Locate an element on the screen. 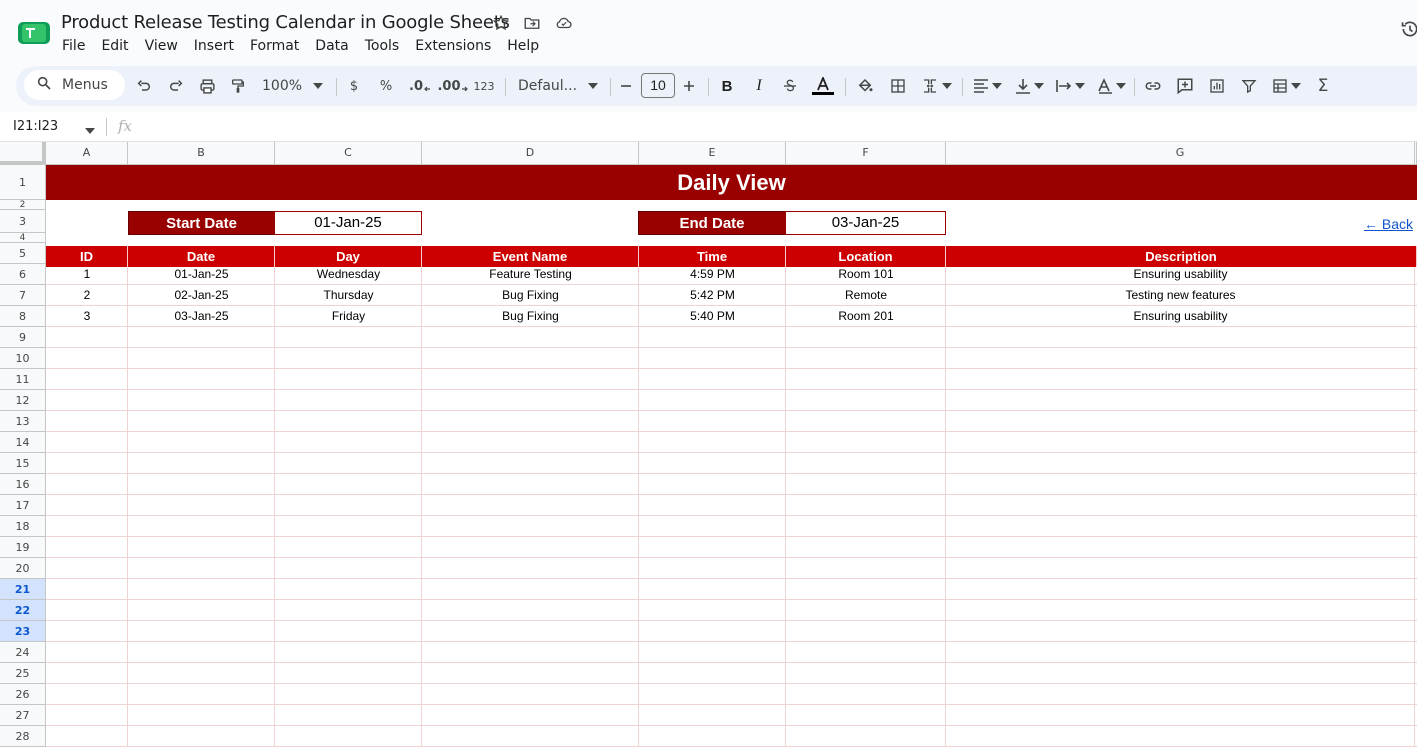 The height and width of the screenshot is (747, 1417). table-cell: 4:59 PM is located at coordinates (712, 274).